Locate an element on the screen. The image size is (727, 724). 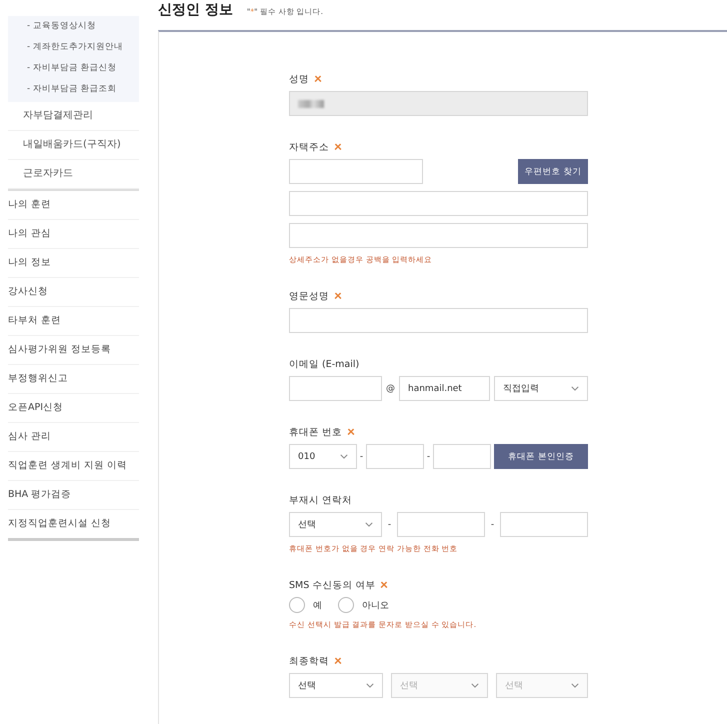
action-button: 휴대폰 본인인증 is located at coordinates (541, 456).